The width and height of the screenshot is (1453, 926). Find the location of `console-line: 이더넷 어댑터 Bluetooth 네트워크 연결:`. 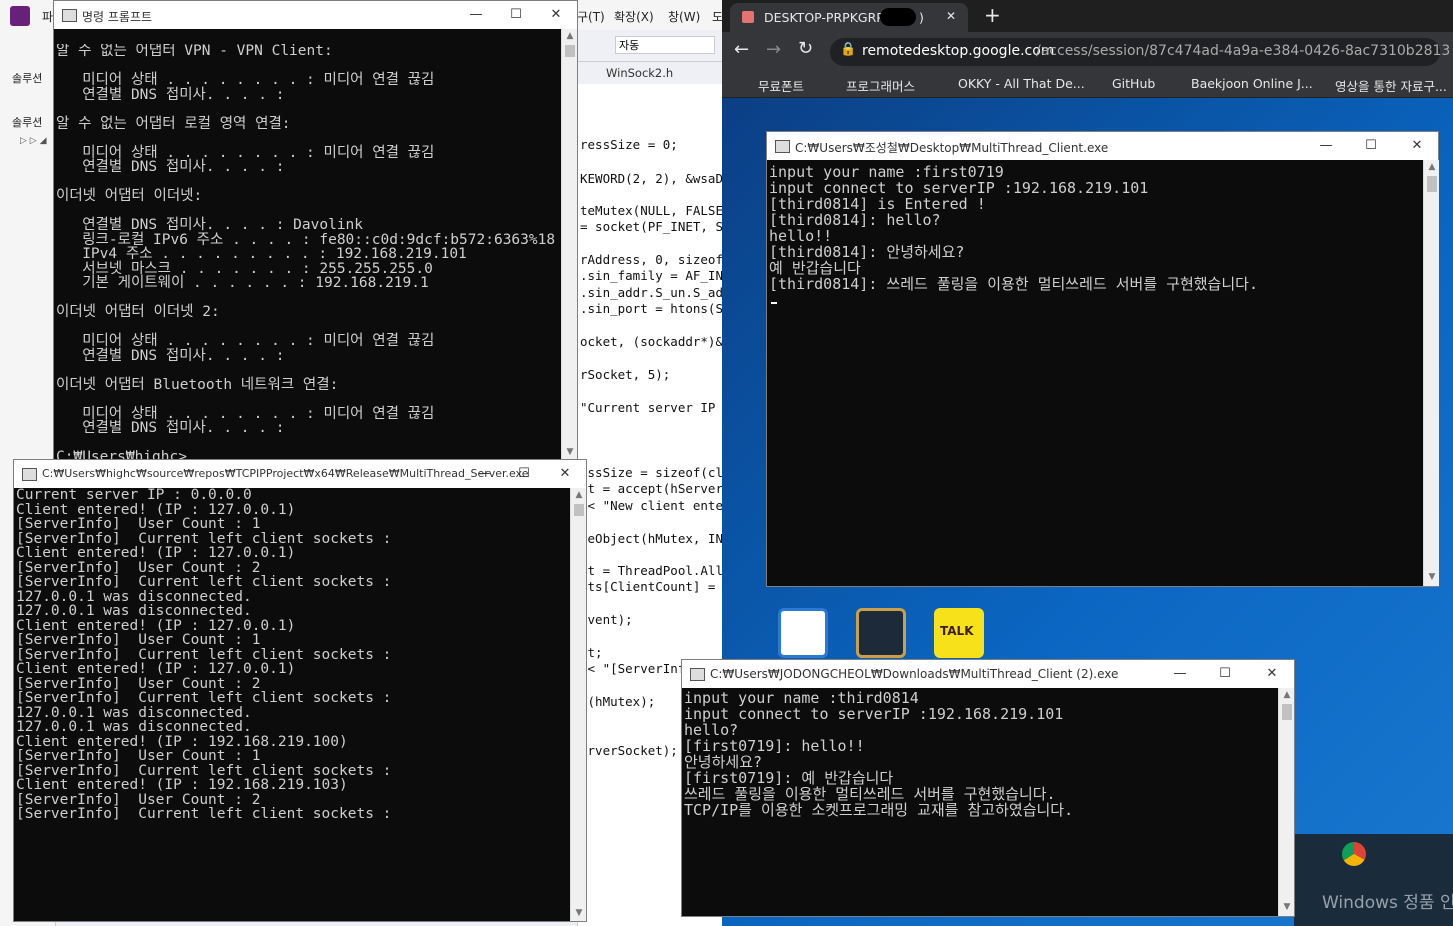

console-line: 이더넷 어댑터 Bluetooth 네트워크 연결: is located at coordinates (197, 384).